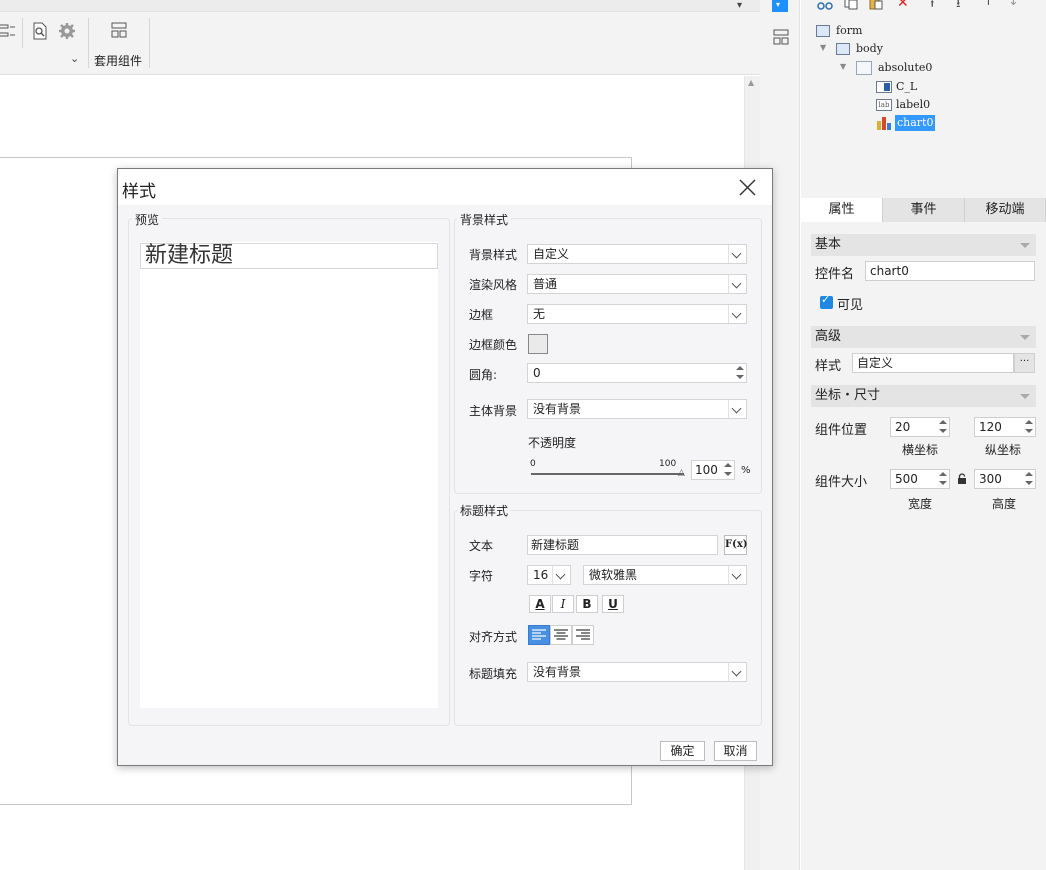 This screenshot has width=1046, height=870. What do you see at coordinates (950, 271) in the screenshot?
I see `control-name-input: chart0` at bounding box center [950, 271].